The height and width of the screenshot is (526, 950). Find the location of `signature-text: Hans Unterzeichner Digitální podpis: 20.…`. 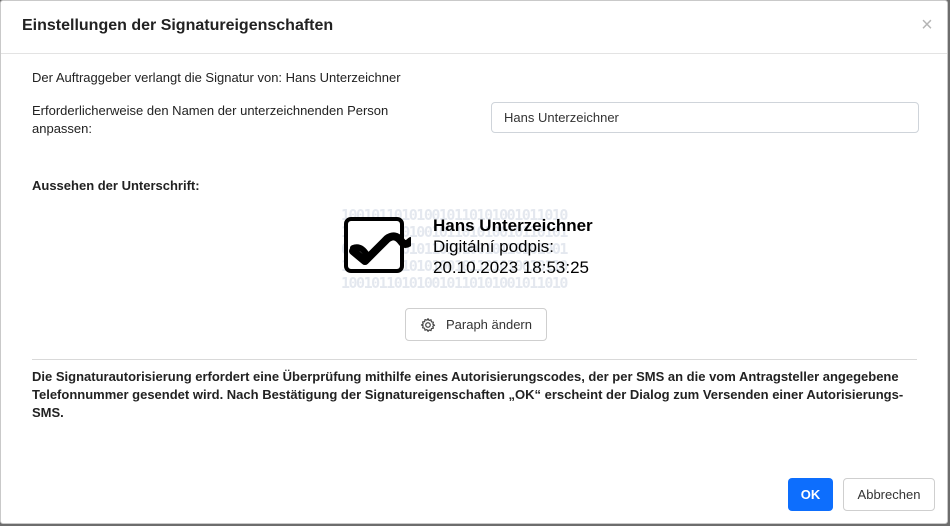

signature-text: Hans Unterzeichner Digitální podpis: 20.… is located at coordinates (513, 246).